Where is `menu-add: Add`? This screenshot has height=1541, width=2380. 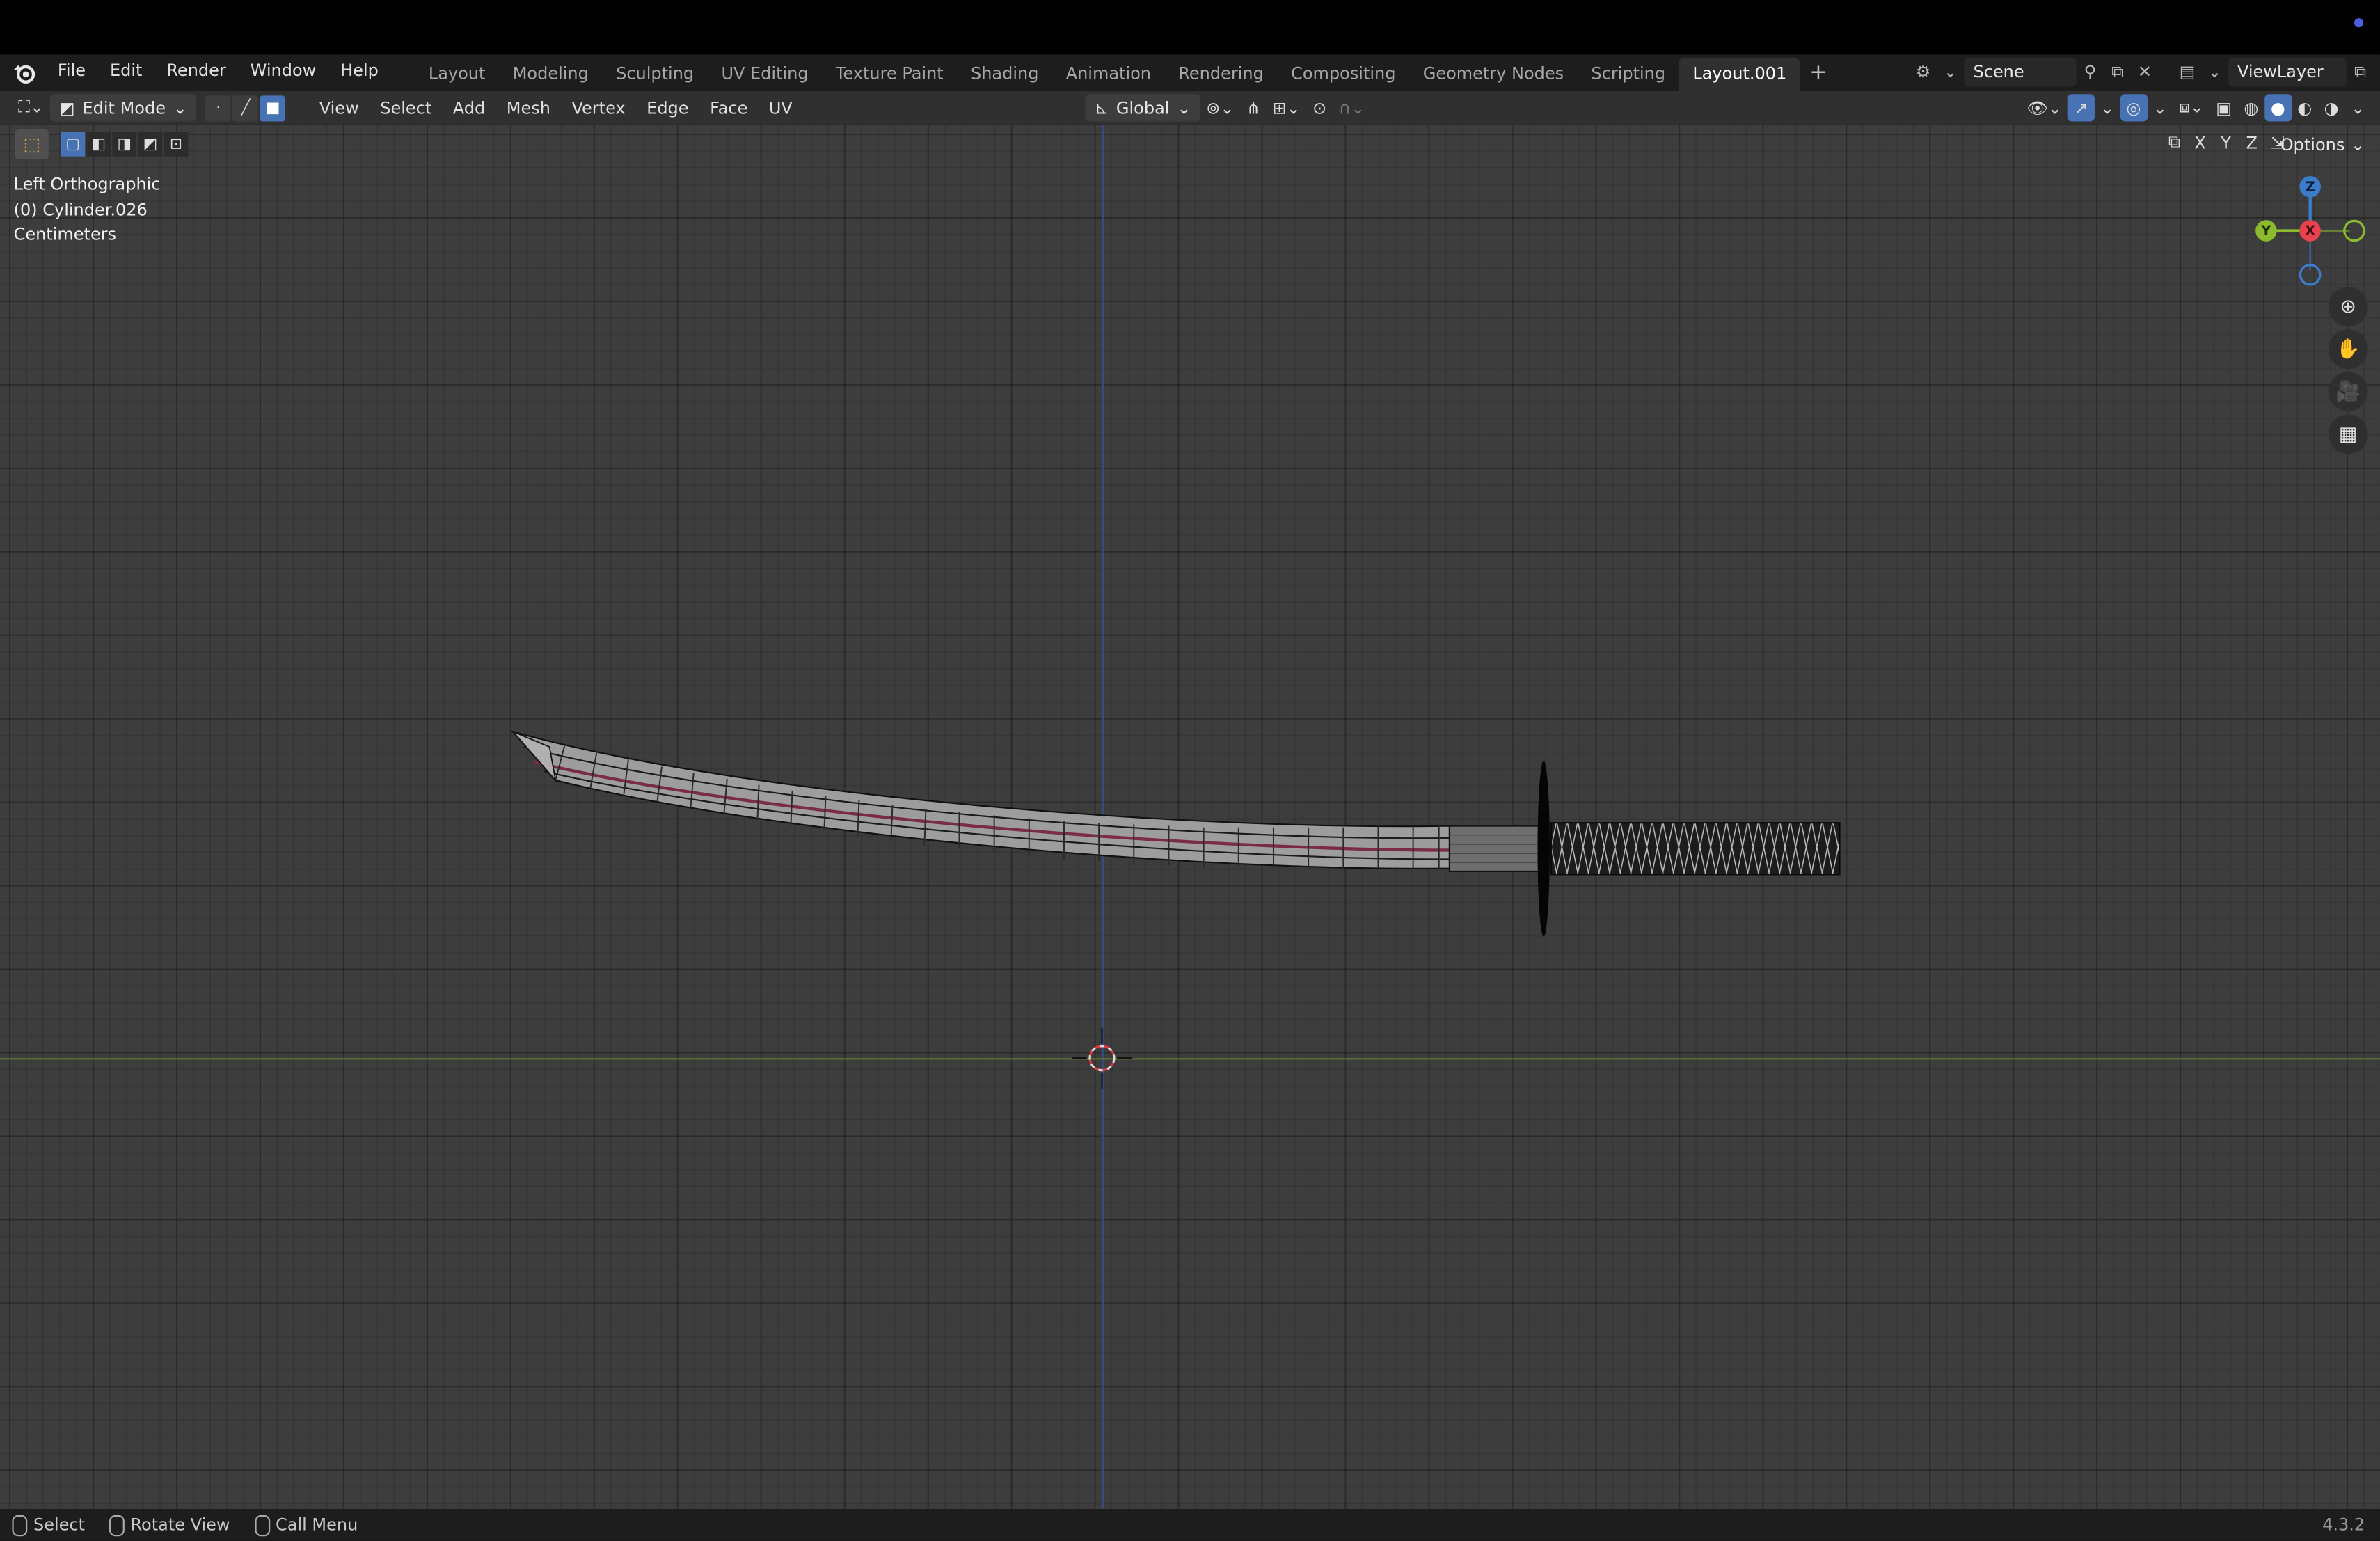
menu-add: Add is located at coordinates (469, 108).